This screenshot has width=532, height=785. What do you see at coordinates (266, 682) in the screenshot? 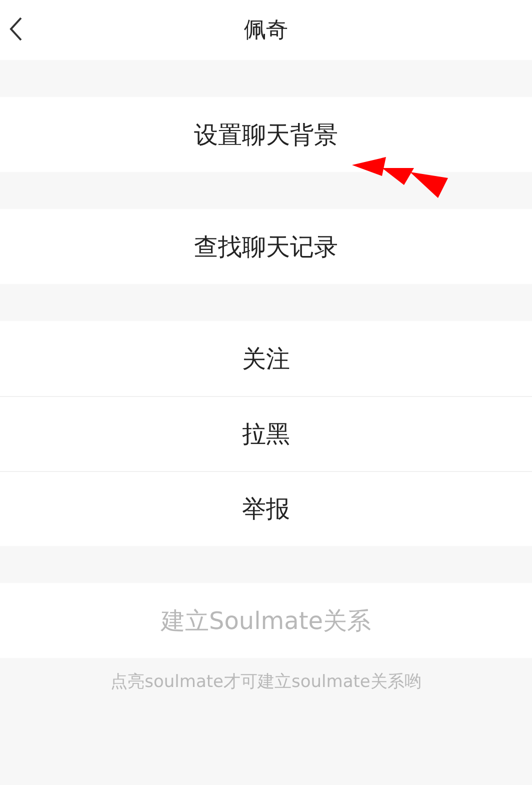
I see `hint-text: 点亮soulmate才可建立soulmate关系哟` at bounding box center [266, 682].